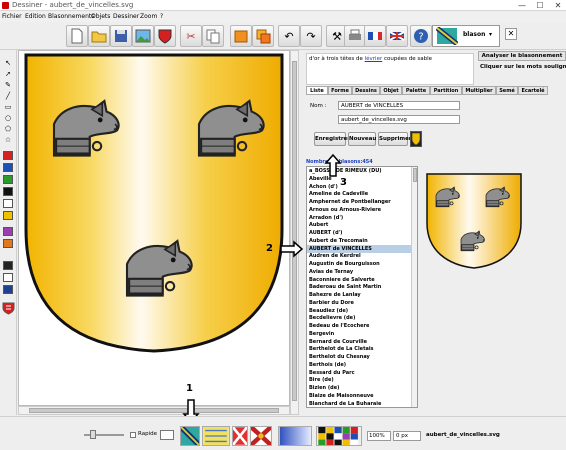  What do you see at coordinates (8, 140) in the screenshot?
I see `star-icon: ☆` at bounding box center [8, 140].